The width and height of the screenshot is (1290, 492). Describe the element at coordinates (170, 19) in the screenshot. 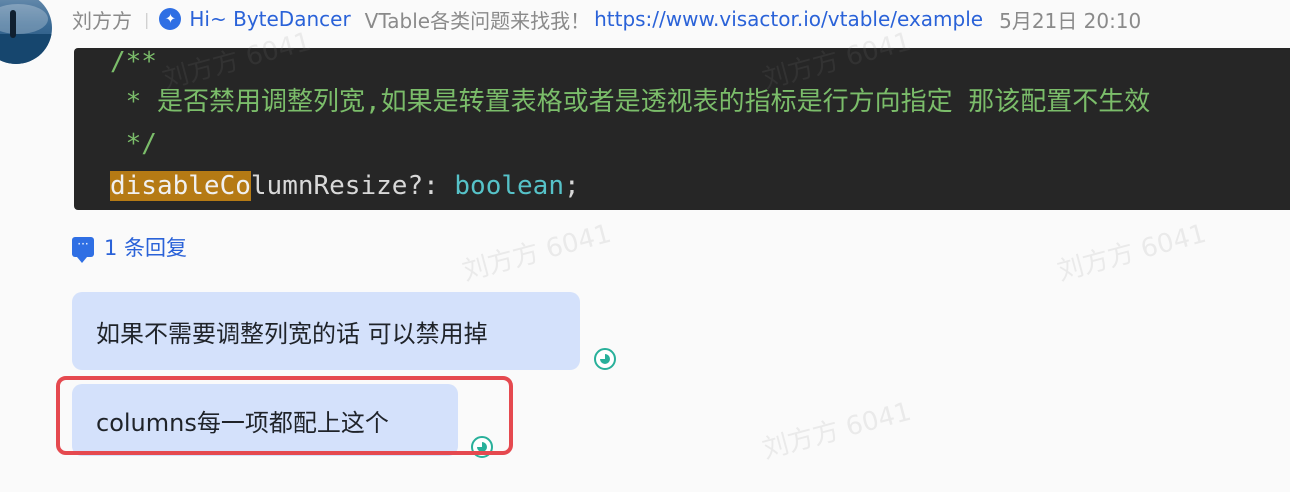

I see `bot-icon: ✦` at that location.